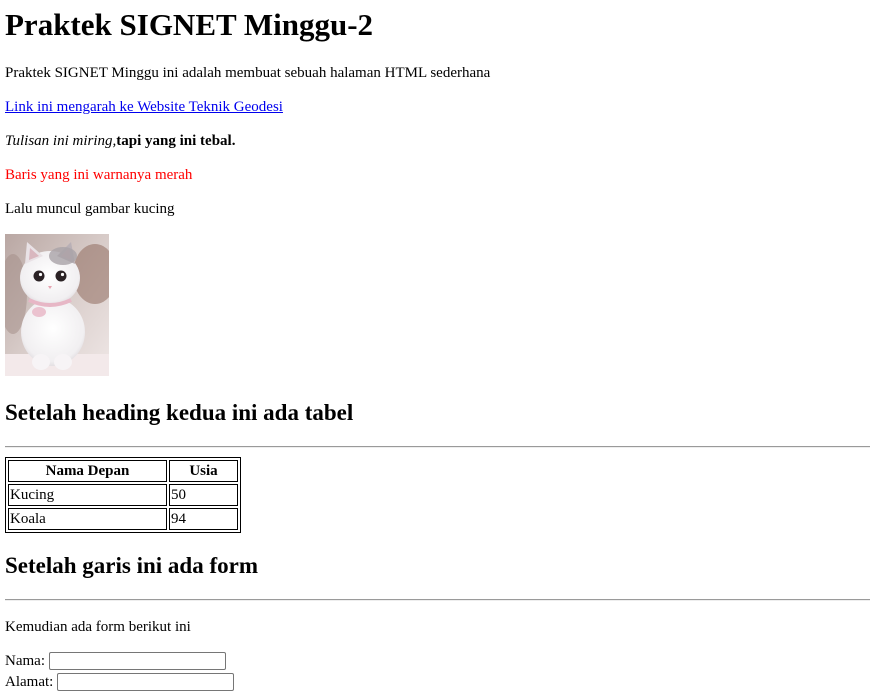  I want to click on cat-caption: Lalu muncul gambar kucing, so click(90, 209).